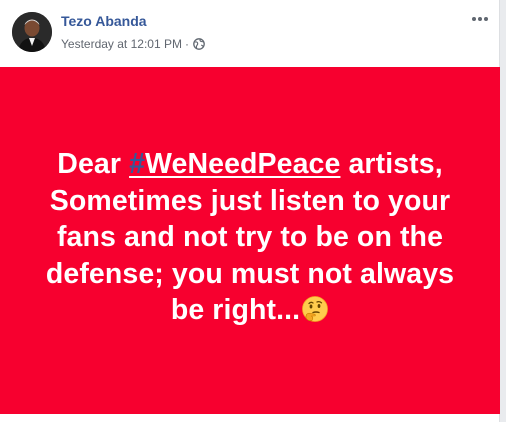 The height and width of the screenshot is (422, 506). I want to click on post-meta: Yesterday at 12:01 PM ·, so click(133, 44).